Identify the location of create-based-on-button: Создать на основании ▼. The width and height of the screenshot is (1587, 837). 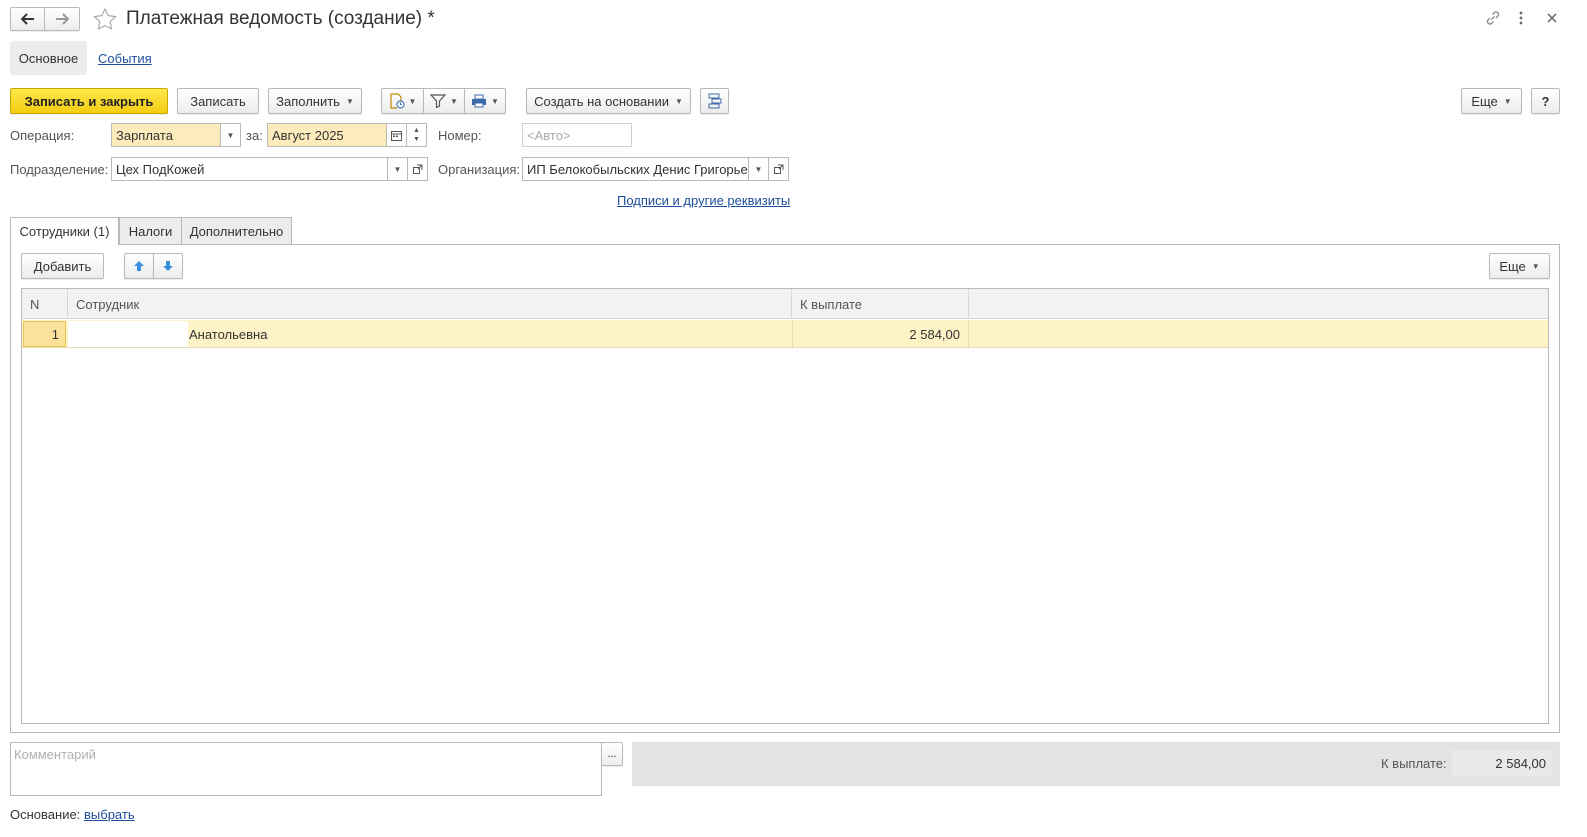
(608, 101).